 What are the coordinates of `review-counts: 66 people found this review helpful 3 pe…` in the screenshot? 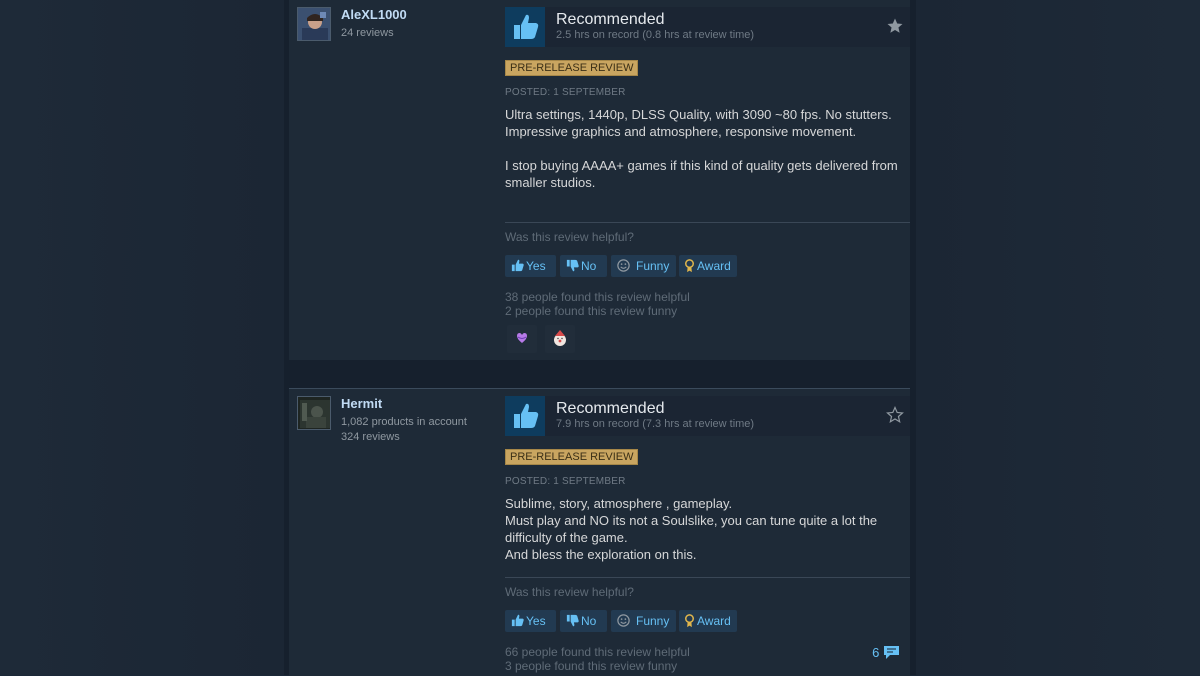 It's located at (597, 659).